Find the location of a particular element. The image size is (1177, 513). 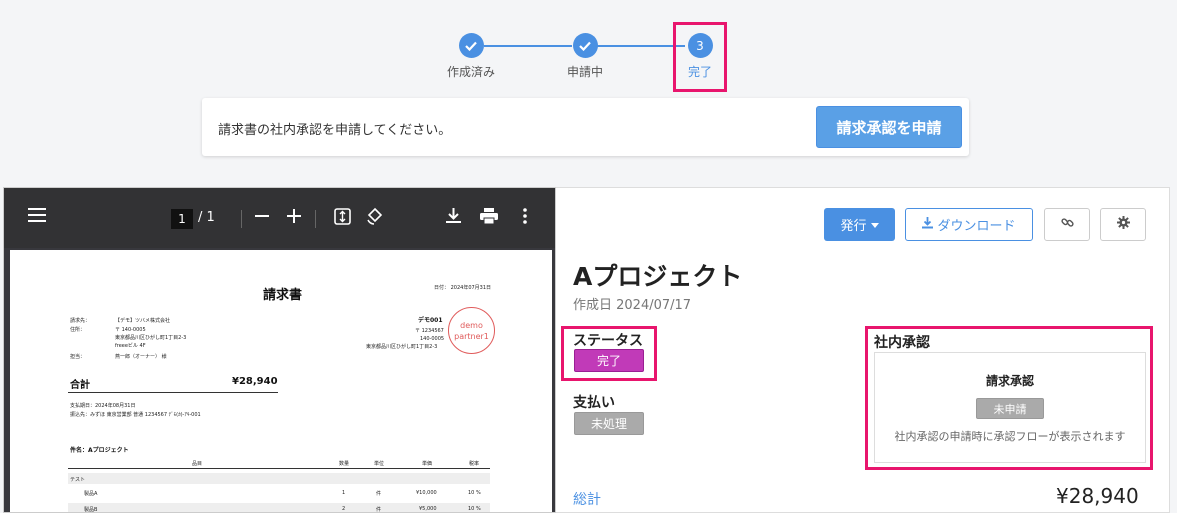

stamp-line: demo is located at coordinates (471, 325).